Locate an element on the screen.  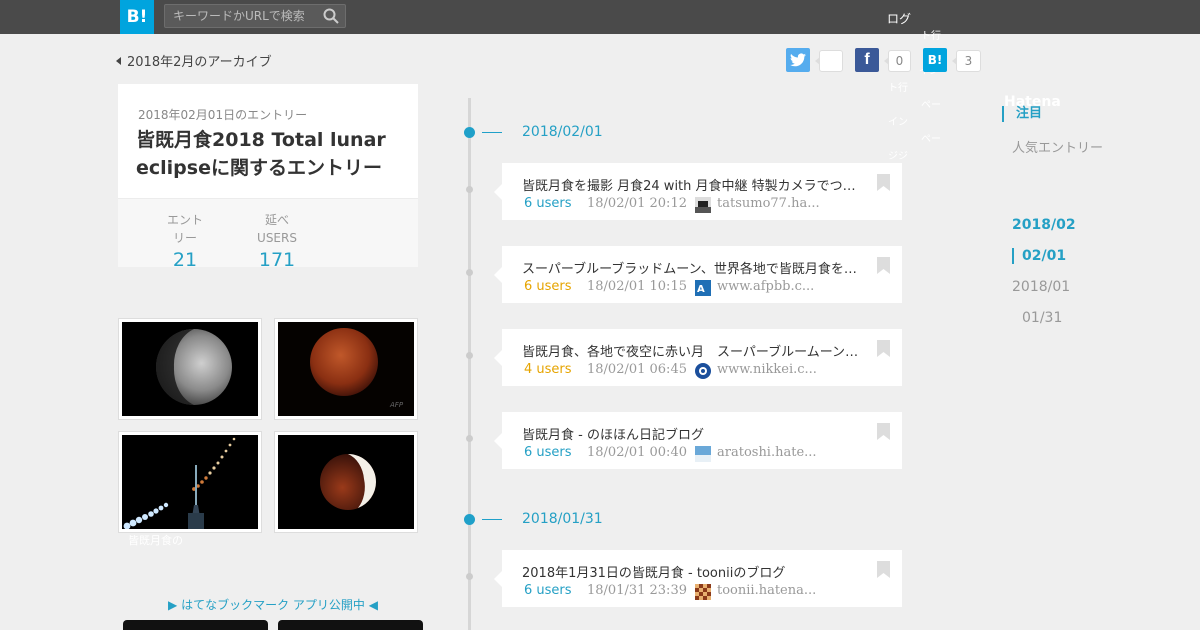
timeline-line is located at coordinates (469, 364).